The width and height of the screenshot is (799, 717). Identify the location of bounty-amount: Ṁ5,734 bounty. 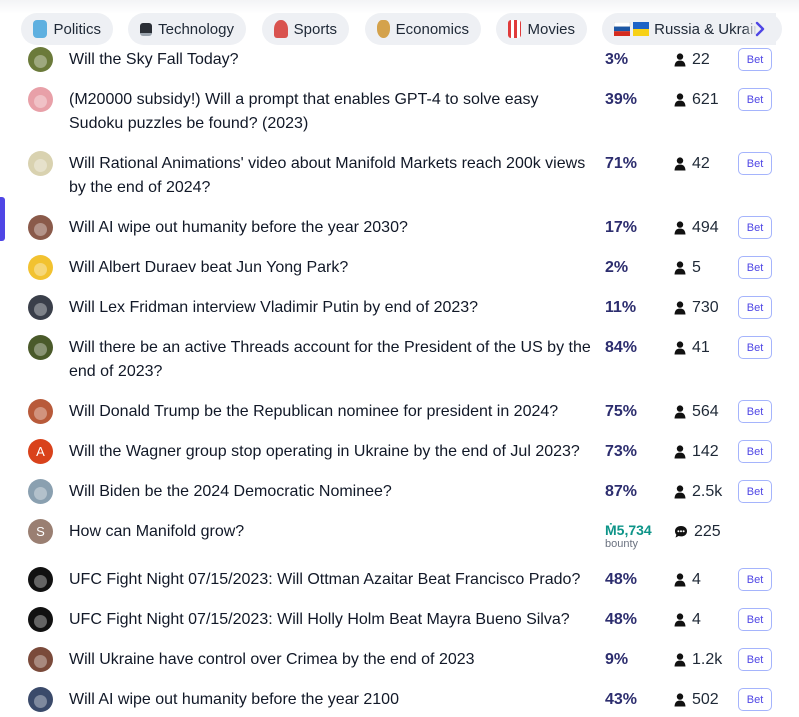
(628, 536).